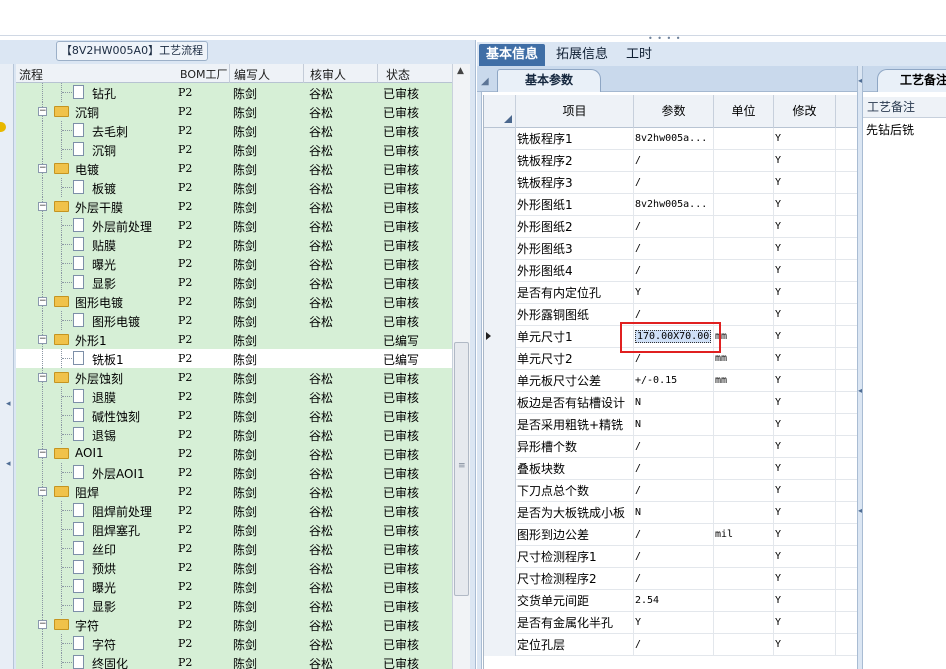  I want to click on param-row: 下刀点总个数 / Y, so click(670, 491).